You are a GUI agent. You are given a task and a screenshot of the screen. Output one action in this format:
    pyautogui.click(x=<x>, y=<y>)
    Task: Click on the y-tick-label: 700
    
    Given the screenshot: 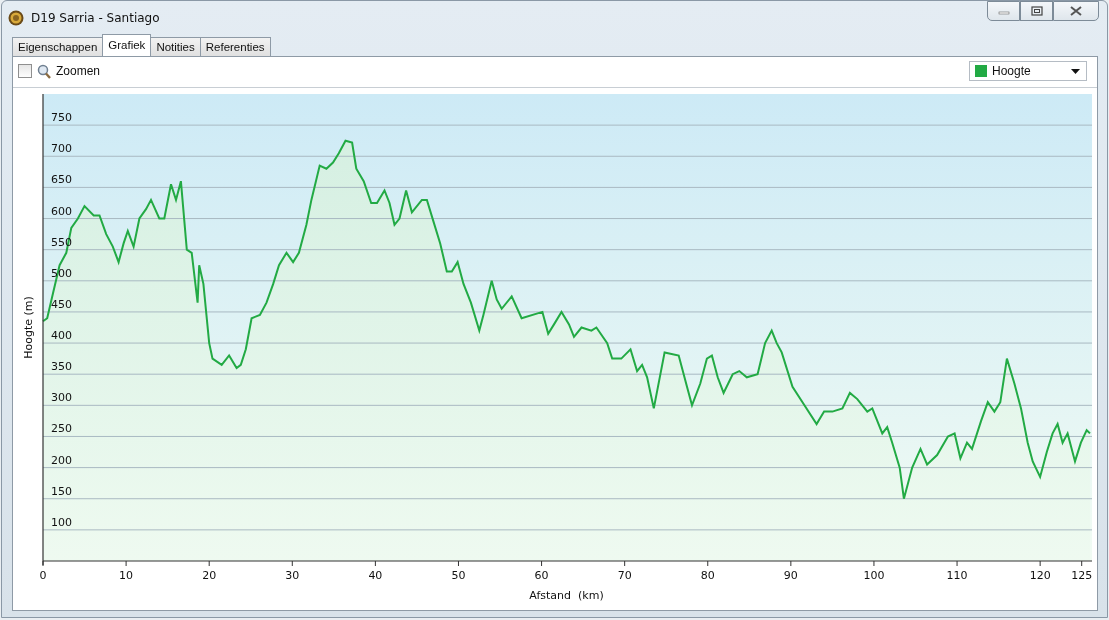 What is the action you would take?
    pyautogui.click(x=61, y=149)
    